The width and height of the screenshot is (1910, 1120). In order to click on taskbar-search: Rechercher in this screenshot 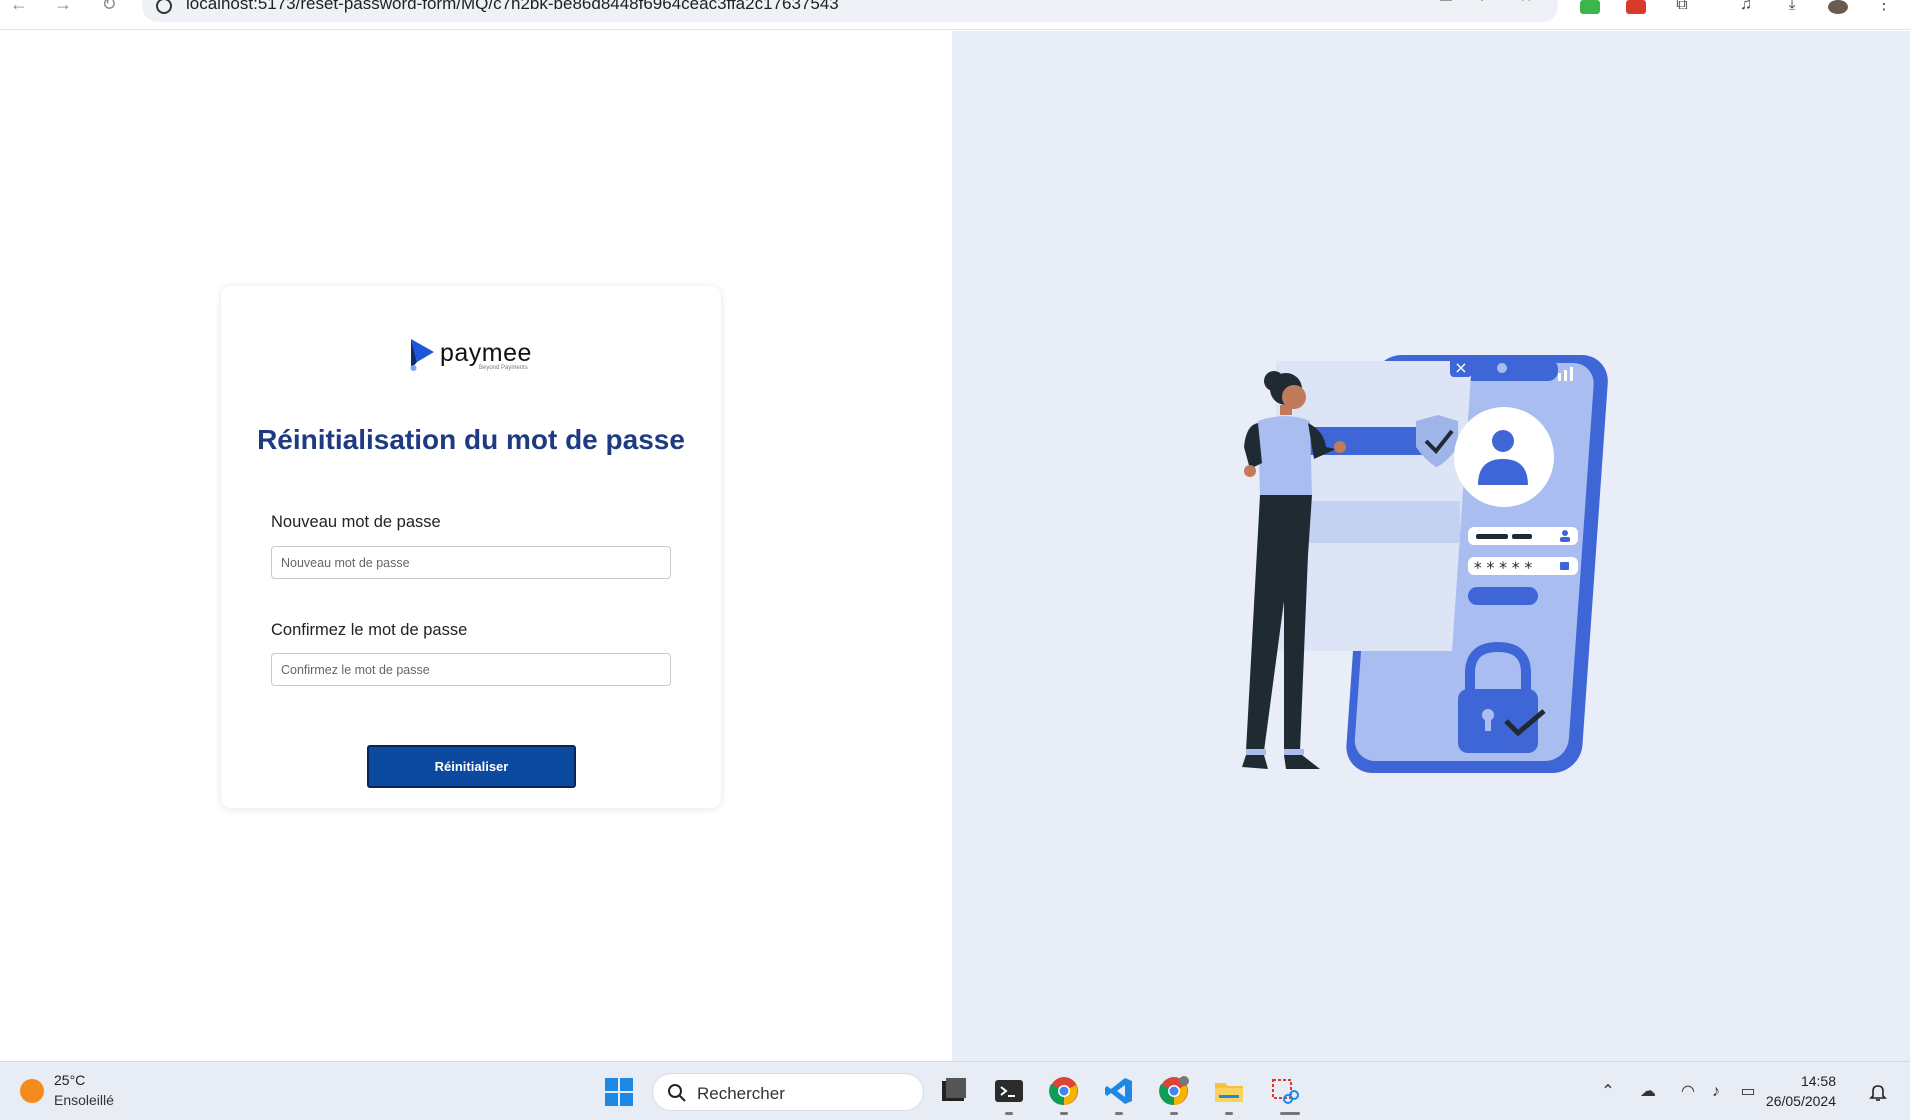, I will do `click(788, 1092)`.